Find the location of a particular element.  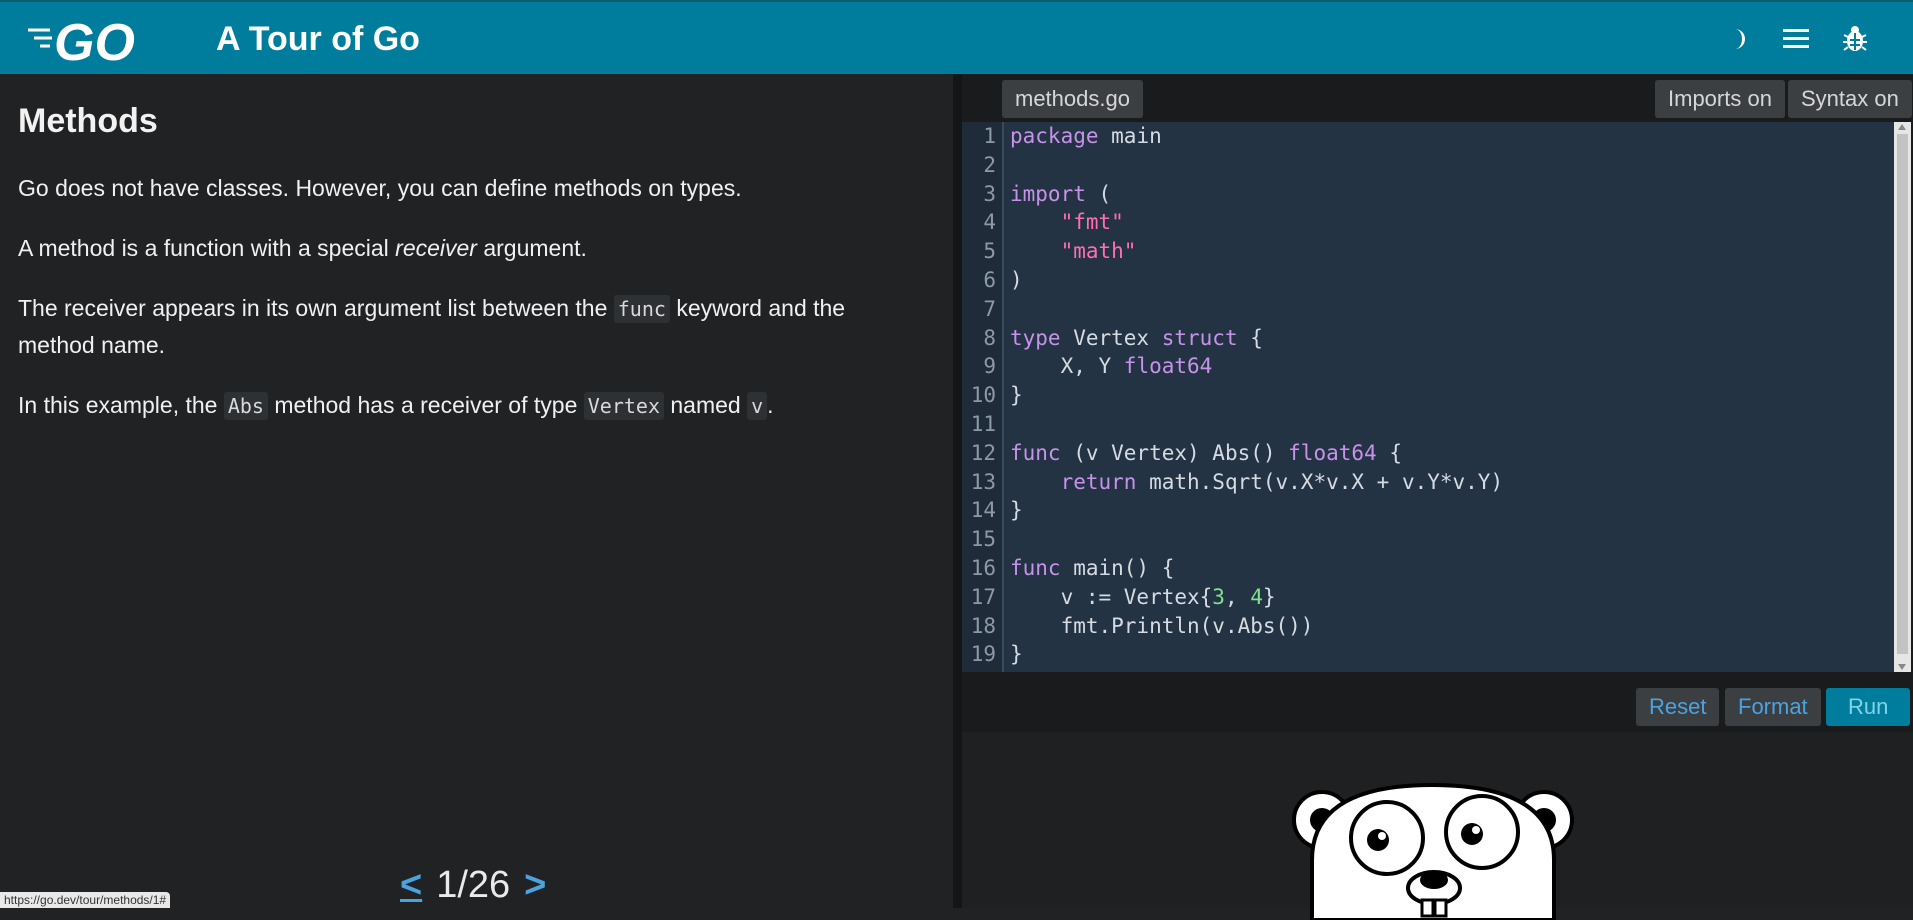

code-line-5: "math" is located at coordinates (1256, 251).